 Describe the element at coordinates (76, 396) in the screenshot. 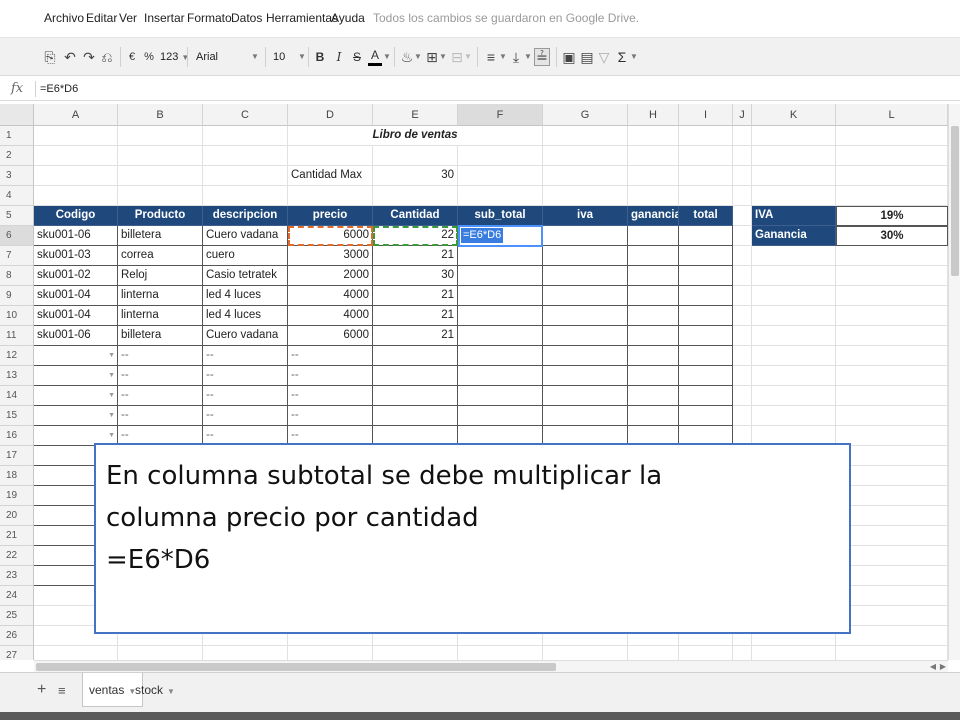

I see `data-cell: ▼` at that location.